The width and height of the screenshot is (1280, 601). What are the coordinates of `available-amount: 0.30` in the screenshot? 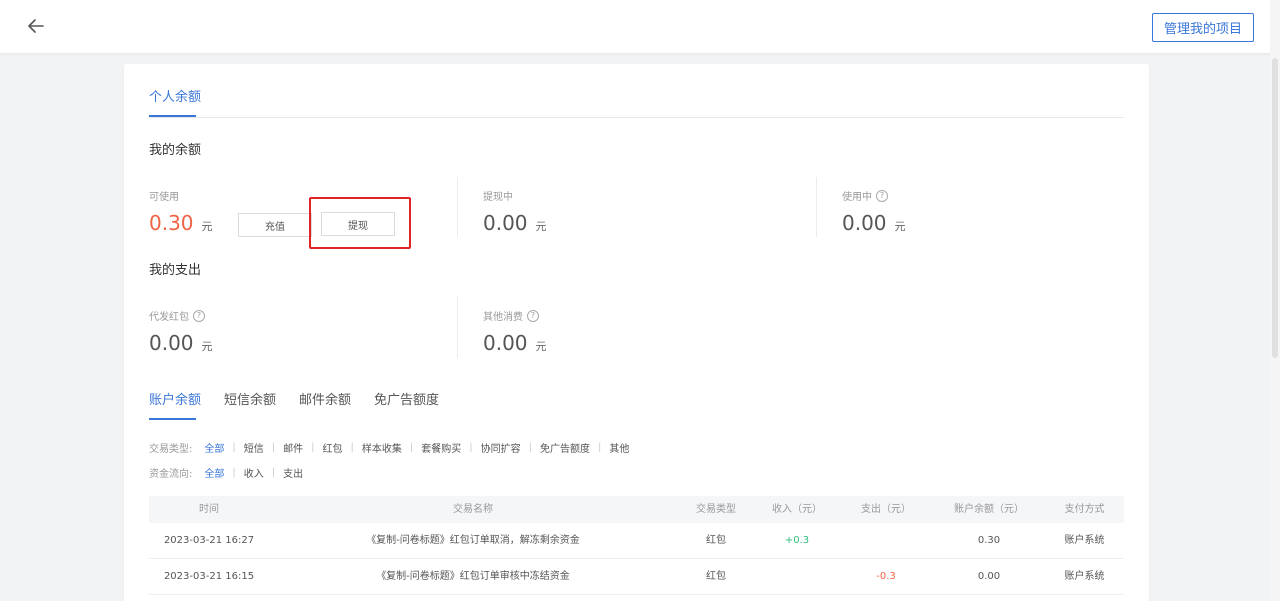 It's located at (171, 223).